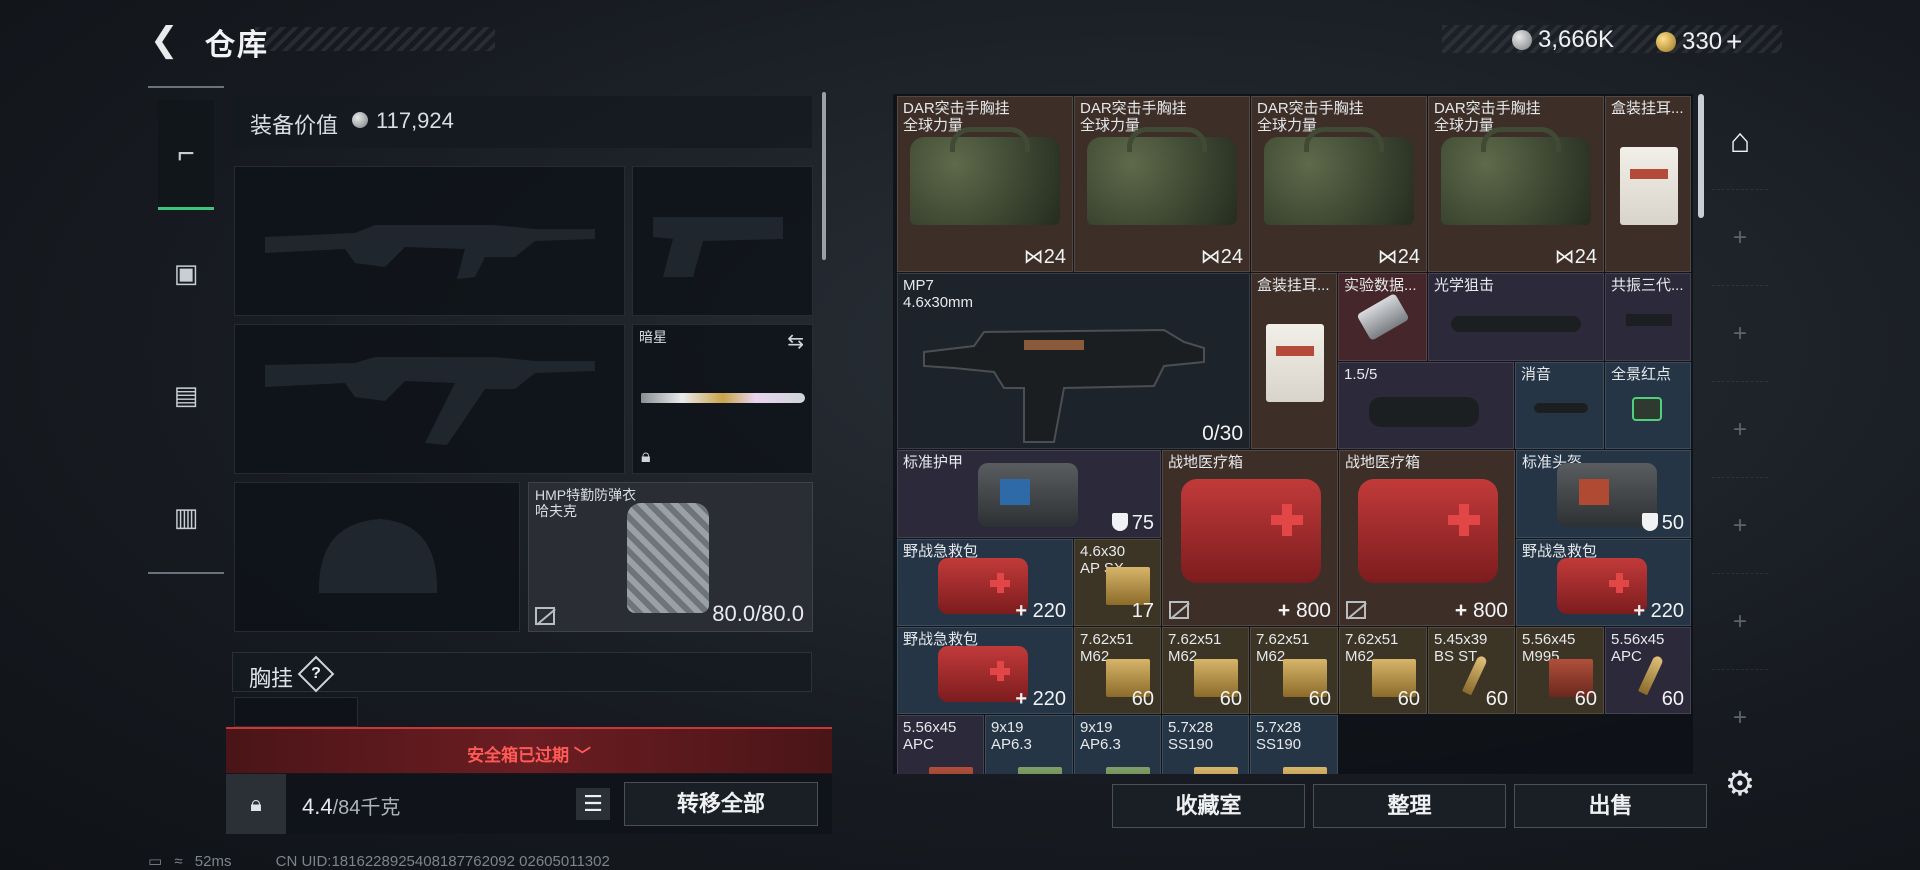  What do you see at coordinates (522, 672) in the screenshot?
I see `chest-rig-header: 胸挂 ?` at bounding box center [522, 672].